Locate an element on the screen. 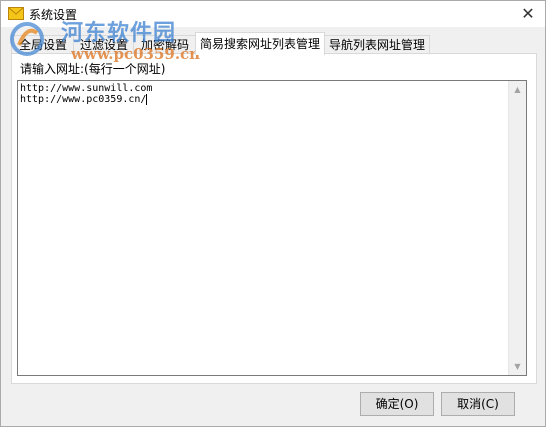  tab-nav-url-list: 导航列表网址管理 is located at coordinates (377, 44).